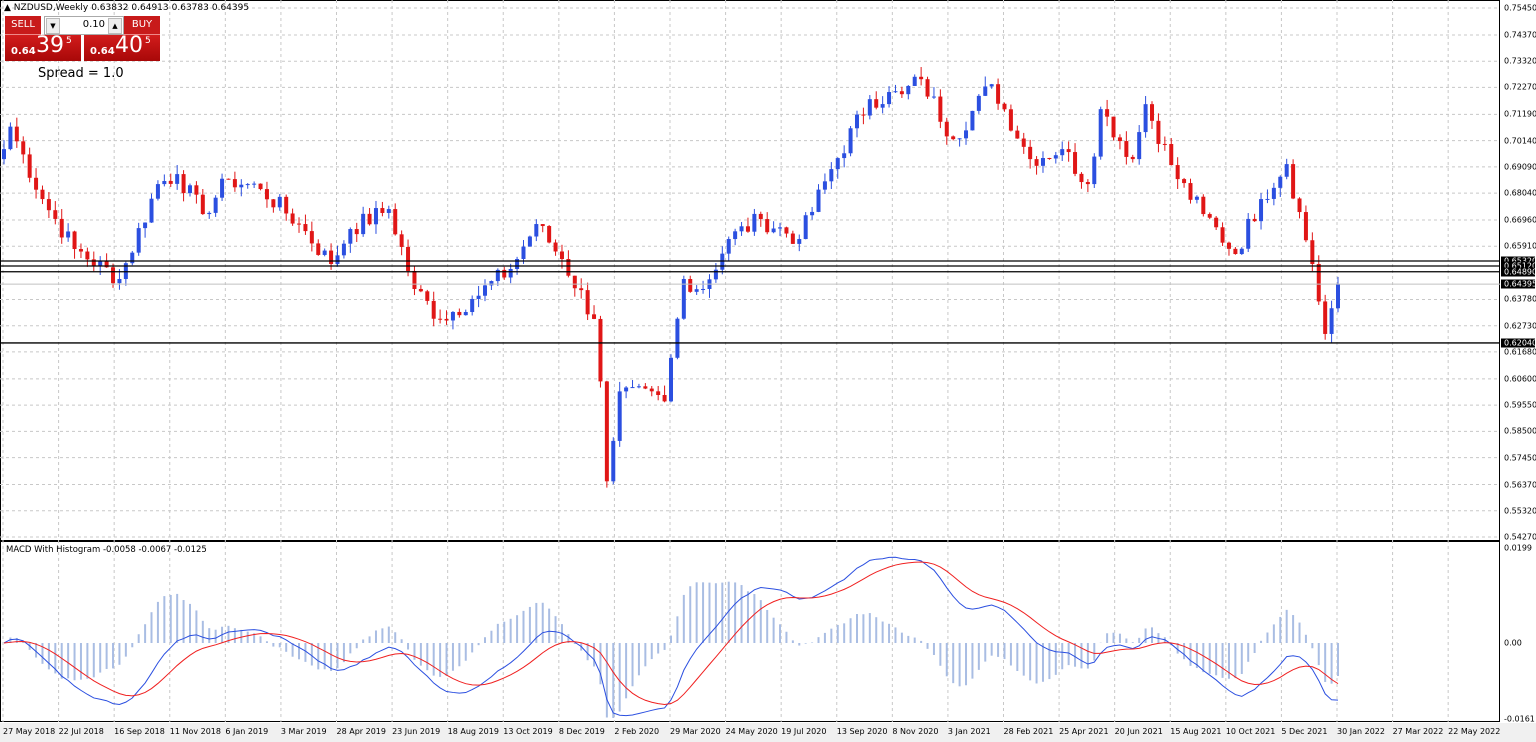 This screenshot has width=1536, height=742. What do you see at coordinates (915, 731) in the screenshot?
I see `time-tick: 8 Nov 2020` at bounding box center [915, 731].